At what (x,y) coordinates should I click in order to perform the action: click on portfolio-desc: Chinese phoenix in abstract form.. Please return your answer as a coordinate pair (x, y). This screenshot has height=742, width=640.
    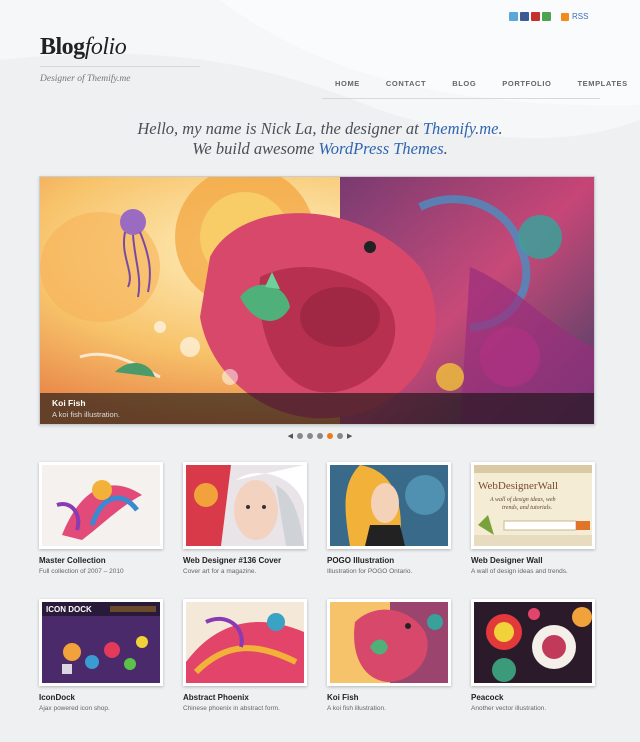
    Looking at the image, I should click on (231, 708).